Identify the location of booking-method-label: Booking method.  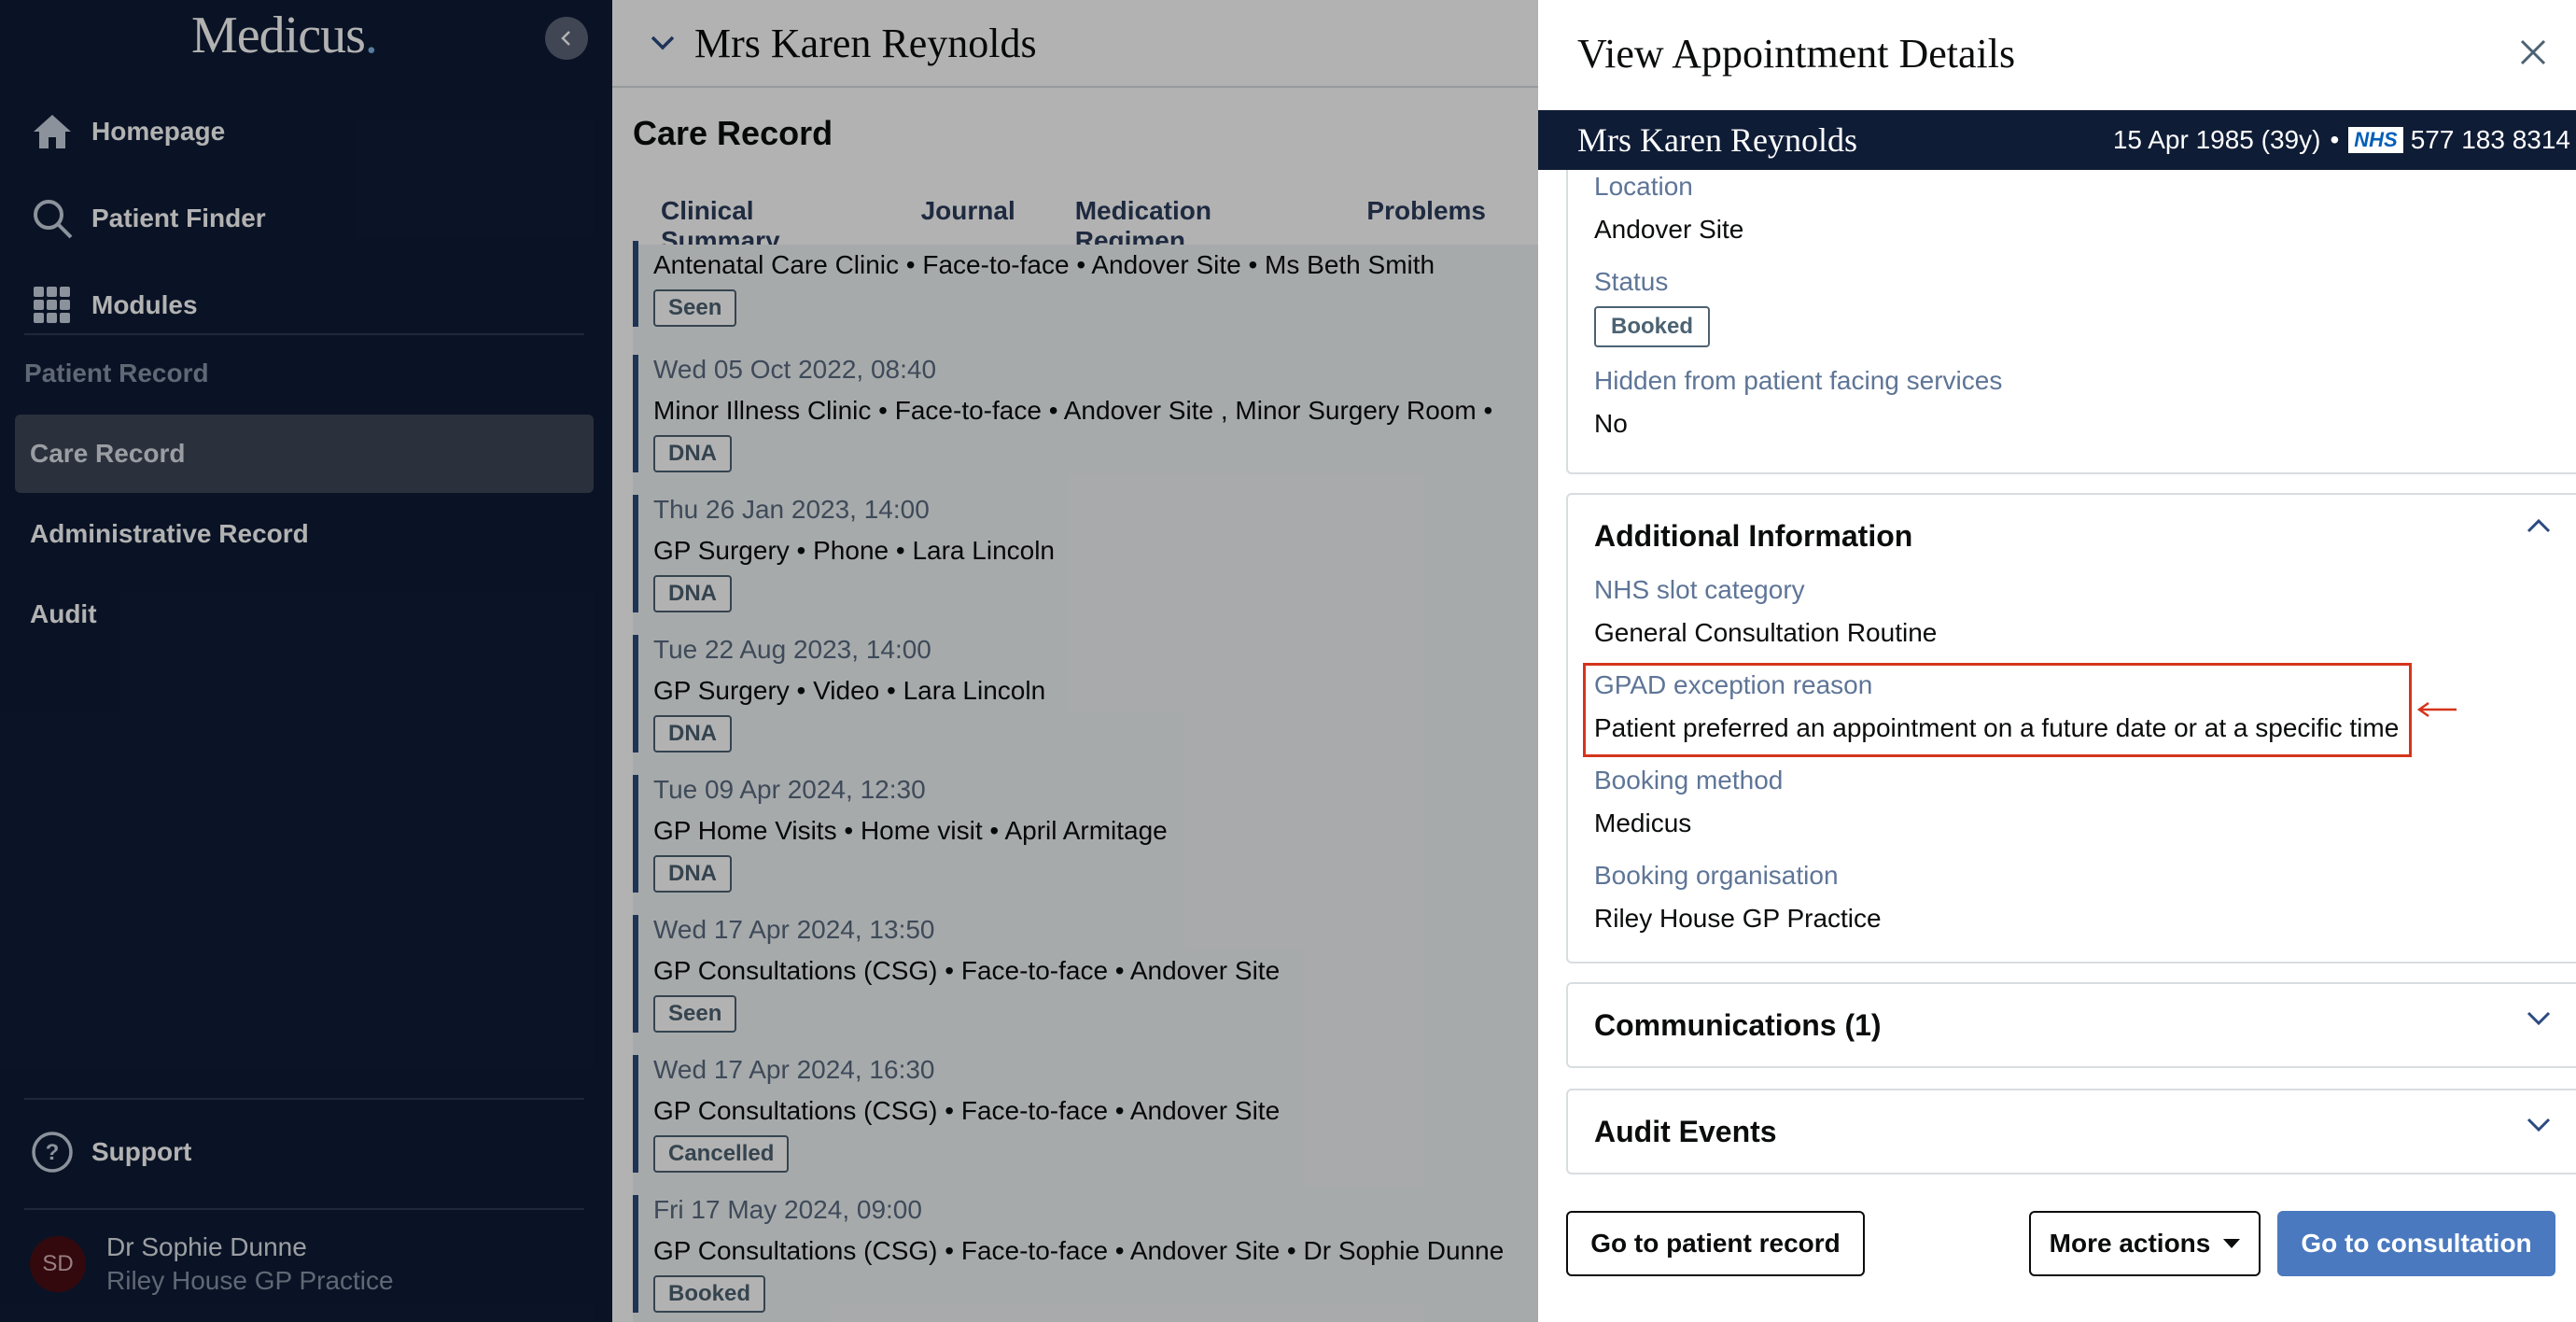
(1689, 781).